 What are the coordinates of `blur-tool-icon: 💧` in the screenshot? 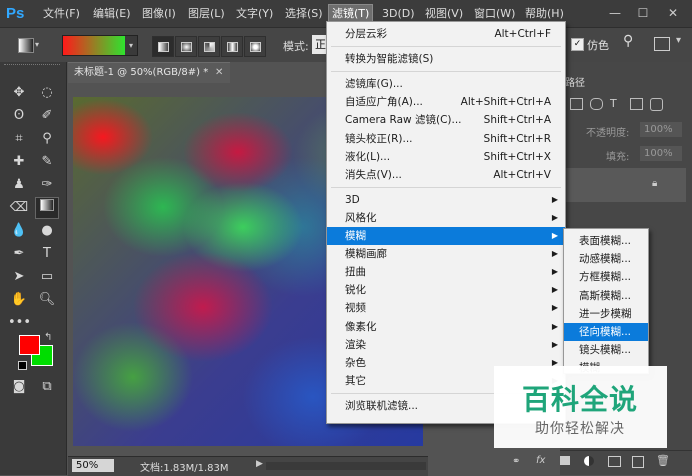 It's located at (19, 231).